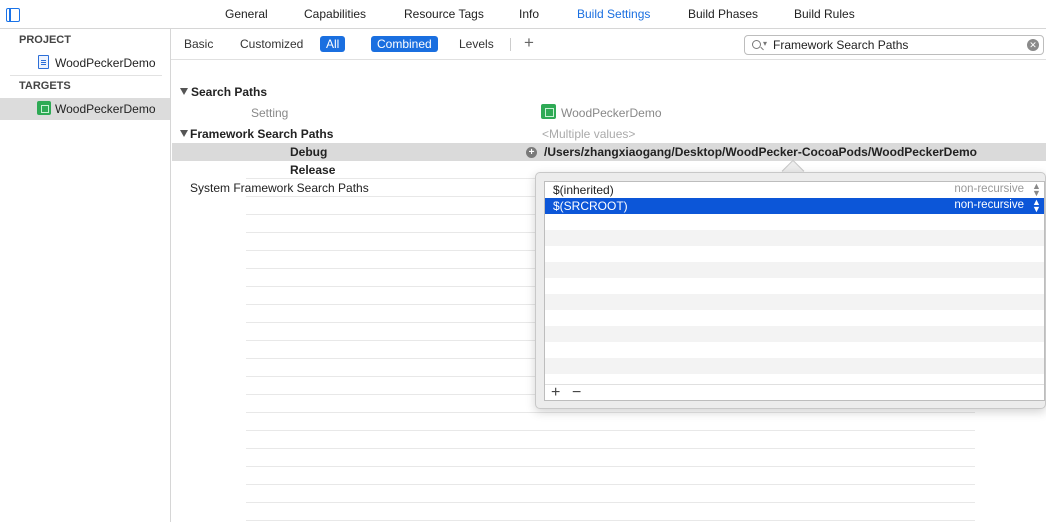 The image size is (1046, 522). I want to click on search-input, so click(898, 45).